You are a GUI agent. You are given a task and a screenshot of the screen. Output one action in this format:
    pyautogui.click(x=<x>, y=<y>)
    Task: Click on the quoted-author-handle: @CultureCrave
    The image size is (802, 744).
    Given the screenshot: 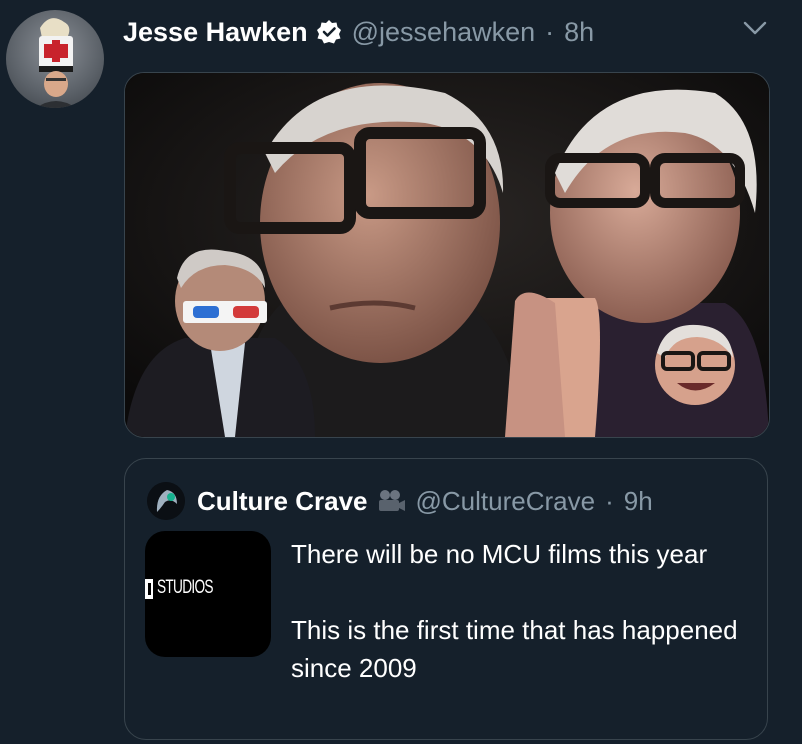 What is the action you would take?
    pyautogui.click(x=506, y=501)
    